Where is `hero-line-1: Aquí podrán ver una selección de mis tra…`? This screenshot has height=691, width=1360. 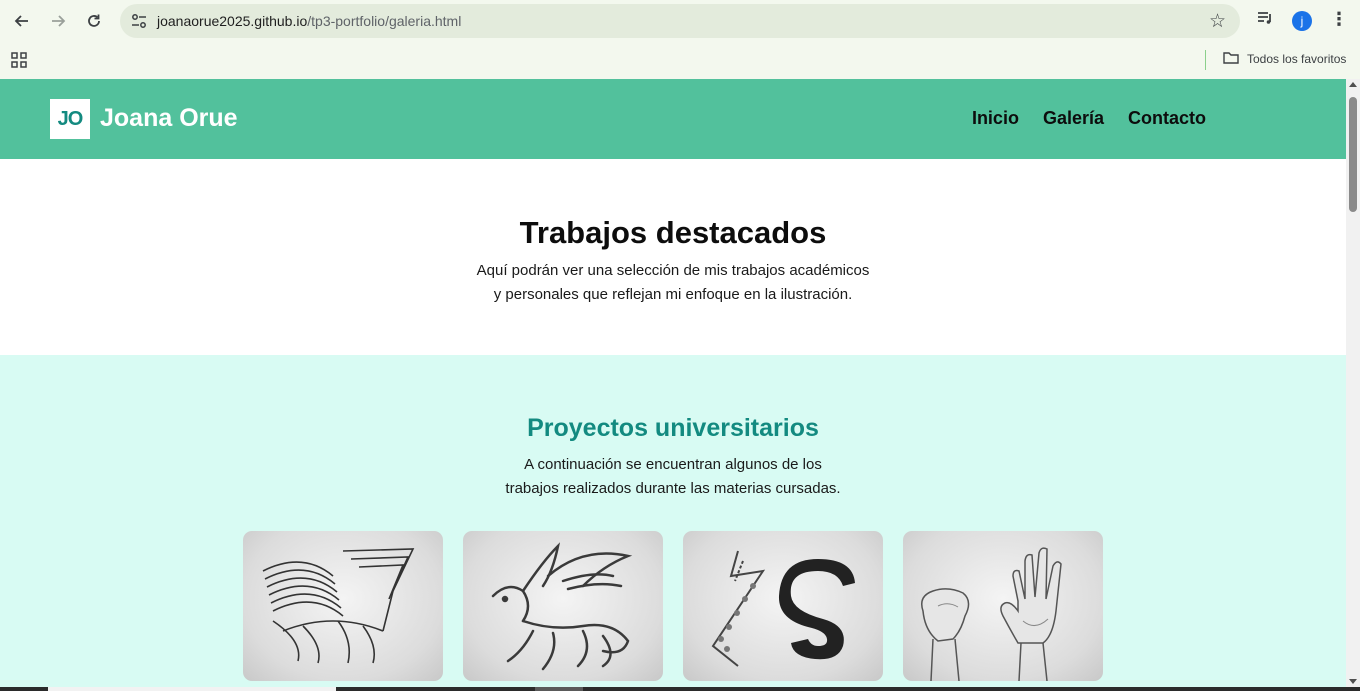 hero-line-1: Aquí podrán ver una selección de mis tra… is located at coordinates (673, 270).